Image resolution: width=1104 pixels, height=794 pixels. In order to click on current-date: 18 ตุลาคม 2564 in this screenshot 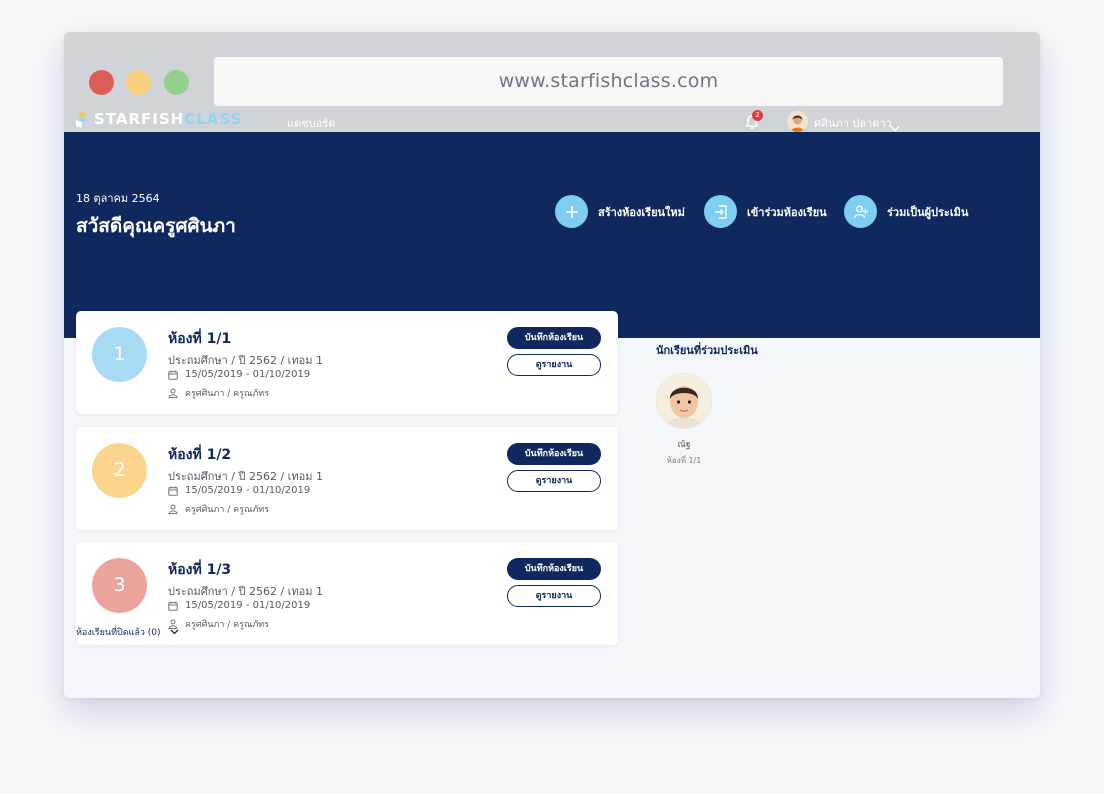, I will do `click(118, 198)`.